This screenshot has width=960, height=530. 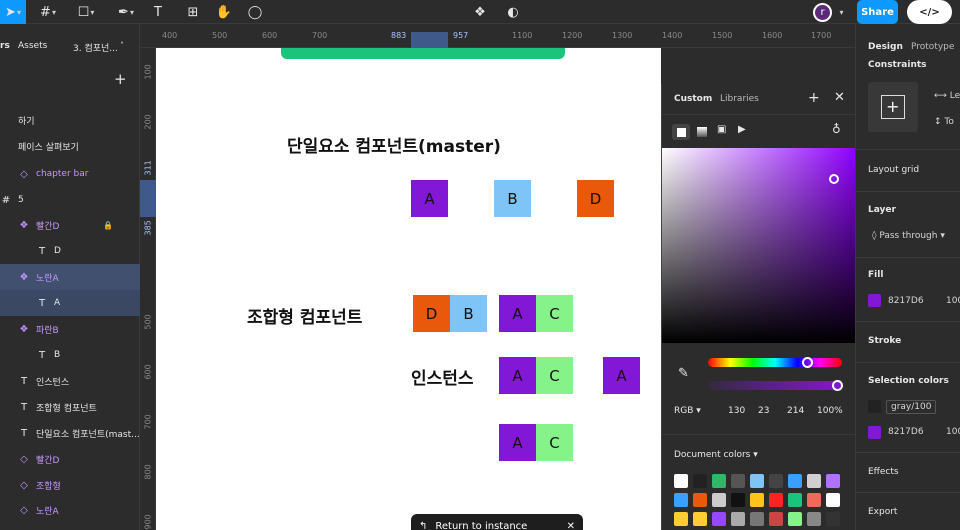 What do you see at coordinates (70, 303) in the screenshot?
I see `layer-item: TA` at bounding box center [70, 303].